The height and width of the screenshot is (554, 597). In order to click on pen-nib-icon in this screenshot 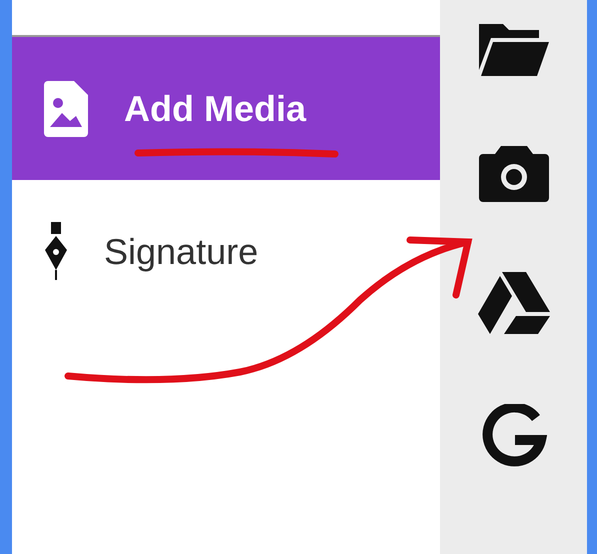, I will do `click(56, 252)`.